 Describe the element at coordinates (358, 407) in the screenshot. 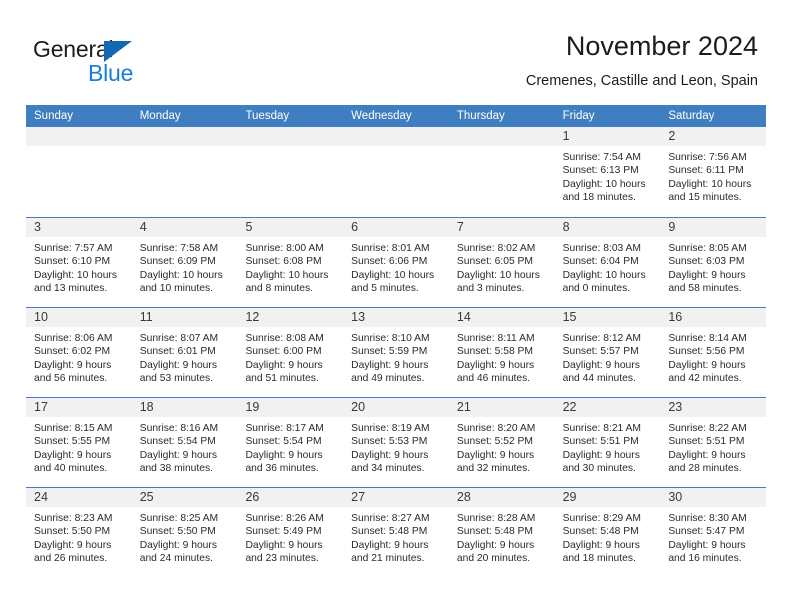

I see `day-number: 20` at that location.